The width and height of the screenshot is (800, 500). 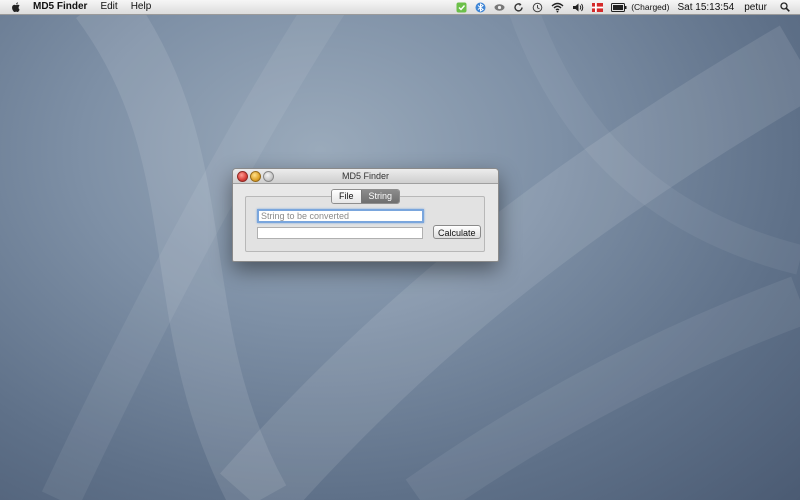 What do you see at coordinates (650, 7) in the screenshot?
I see `battery-status: (Charged)` at bounding box center [650, 7].